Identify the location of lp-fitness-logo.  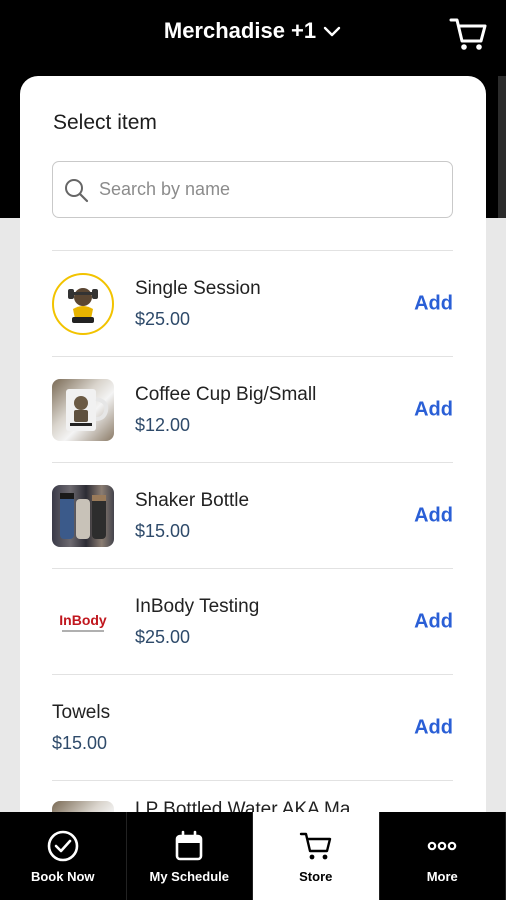
(83, 303).